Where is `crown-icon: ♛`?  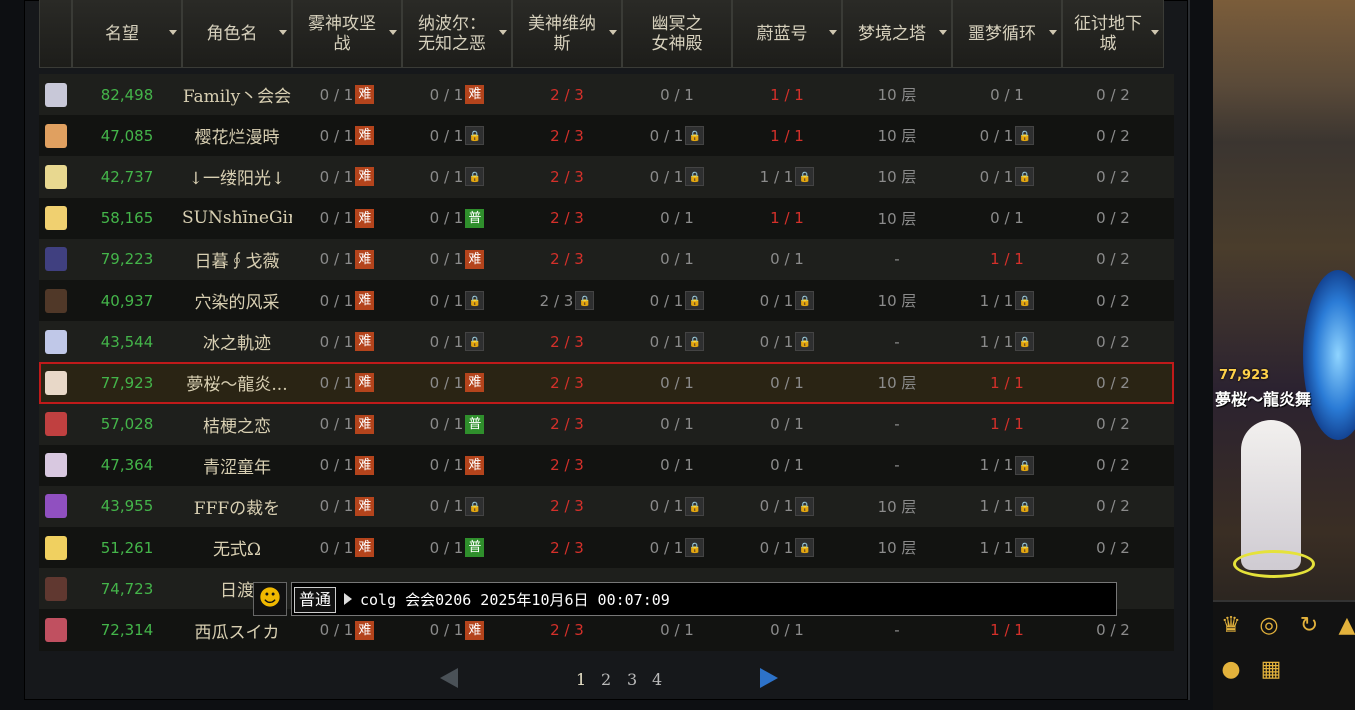 crown-icon: ♛ is located at coordinates (1231, 626).